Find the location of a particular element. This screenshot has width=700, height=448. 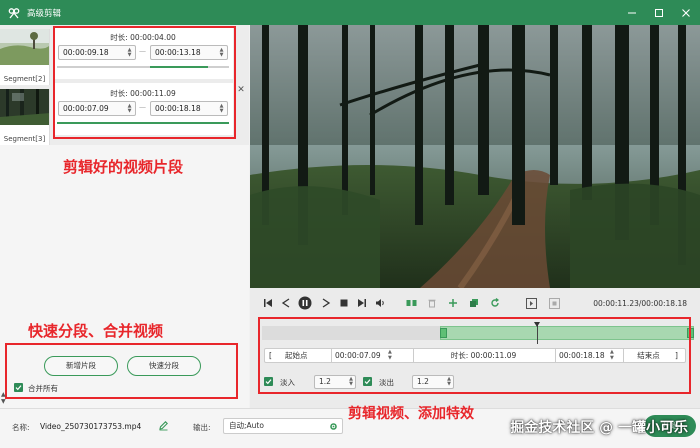

pause-button is located at coordinates (305, 303).